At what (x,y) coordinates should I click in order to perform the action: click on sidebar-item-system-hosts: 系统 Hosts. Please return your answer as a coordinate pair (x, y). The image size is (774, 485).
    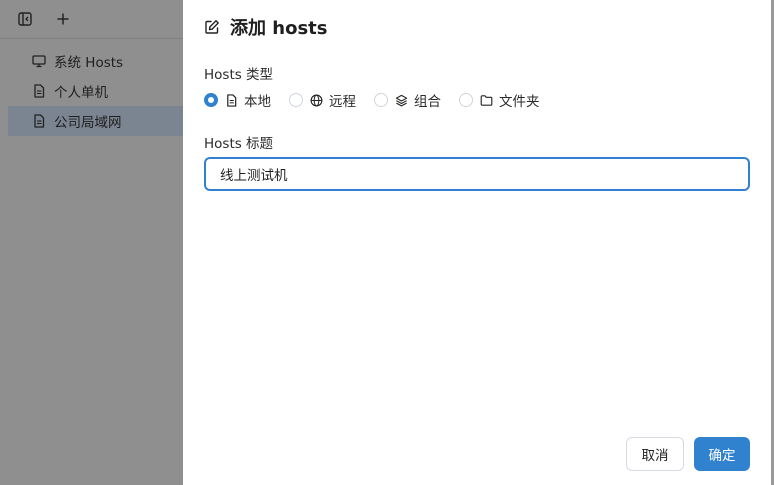
    Looking at the image, I should click on (91, 61).